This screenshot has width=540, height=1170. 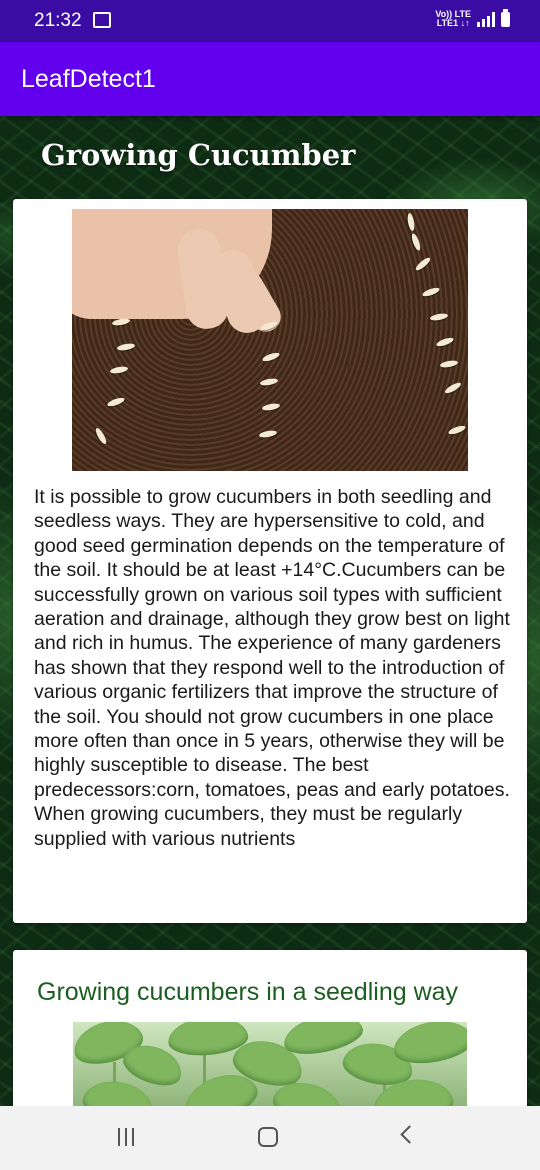 What do you see at coordinates (58, 20) in the screenshot?
I see `status-time: 21:32` at bounding box center [58, 20].